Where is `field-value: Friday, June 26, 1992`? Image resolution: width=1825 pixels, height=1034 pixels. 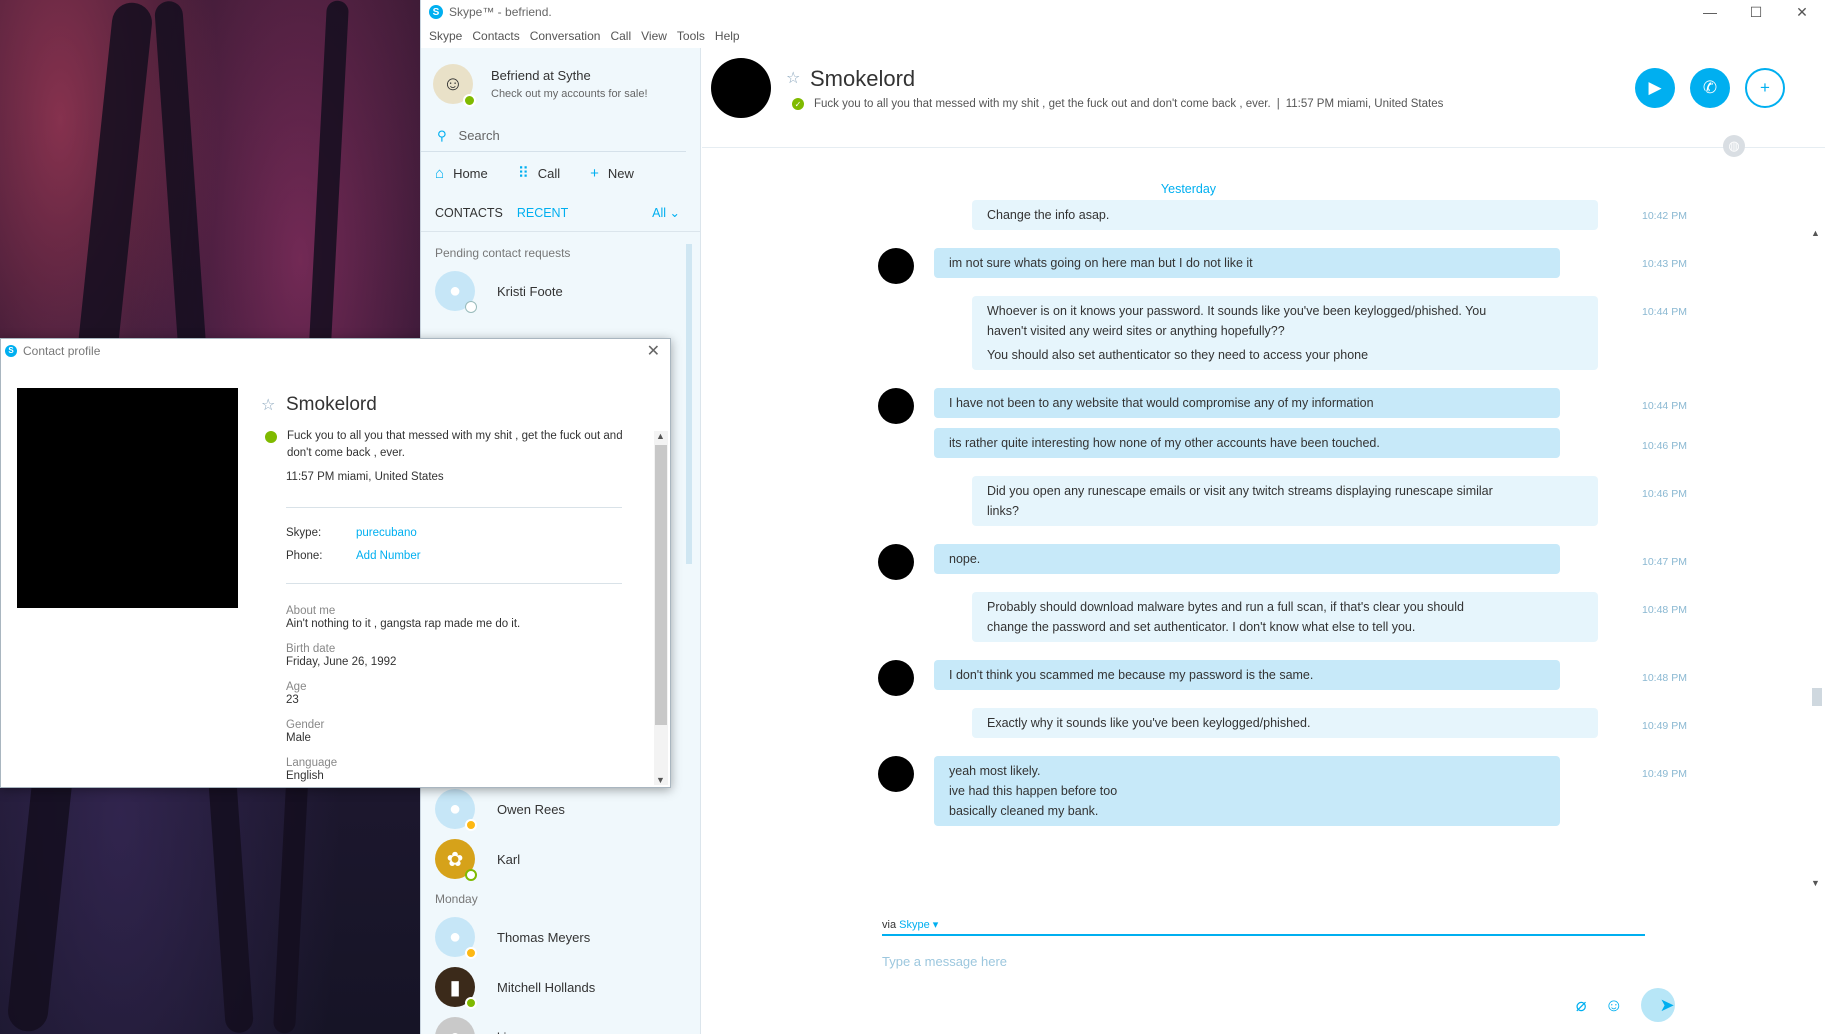
field-value: Friday, June 26, 1992 is located at coordinates (341, 662).